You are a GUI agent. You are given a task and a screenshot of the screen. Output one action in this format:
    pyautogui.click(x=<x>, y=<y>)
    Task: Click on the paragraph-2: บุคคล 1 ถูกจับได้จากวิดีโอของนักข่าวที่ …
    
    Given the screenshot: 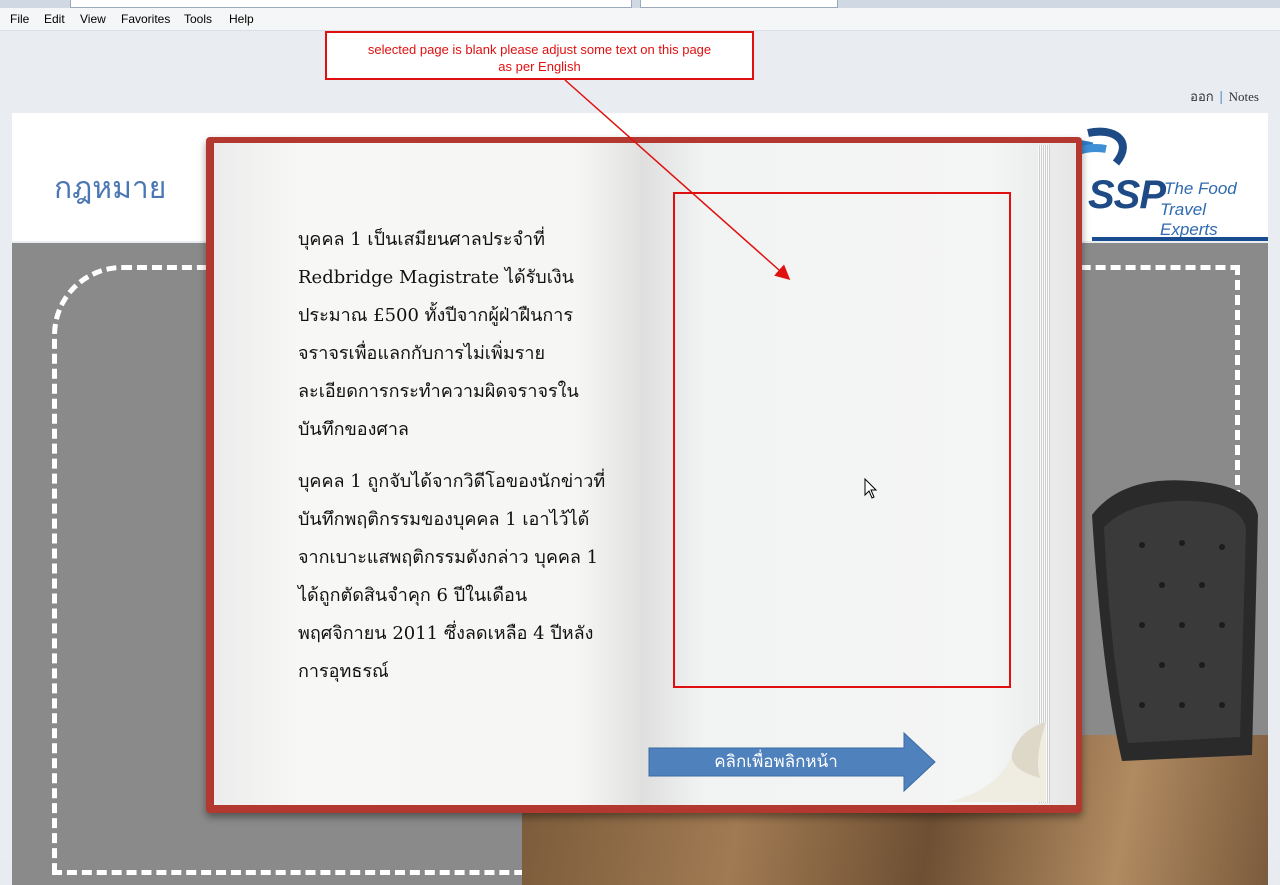 What is the action you would take?
    pyautogui.click(x=458, y=577)
    